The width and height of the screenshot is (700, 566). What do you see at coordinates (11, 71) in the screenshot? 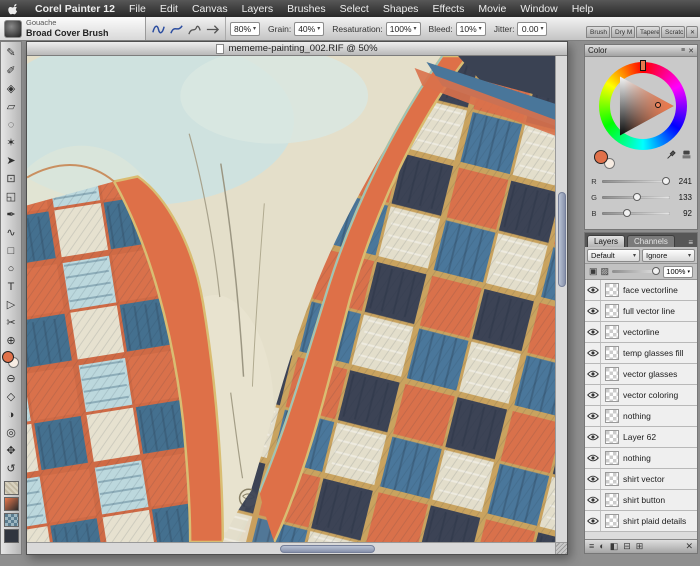
I see `dropper-tool: ✐` at bounding box center [11, 71].